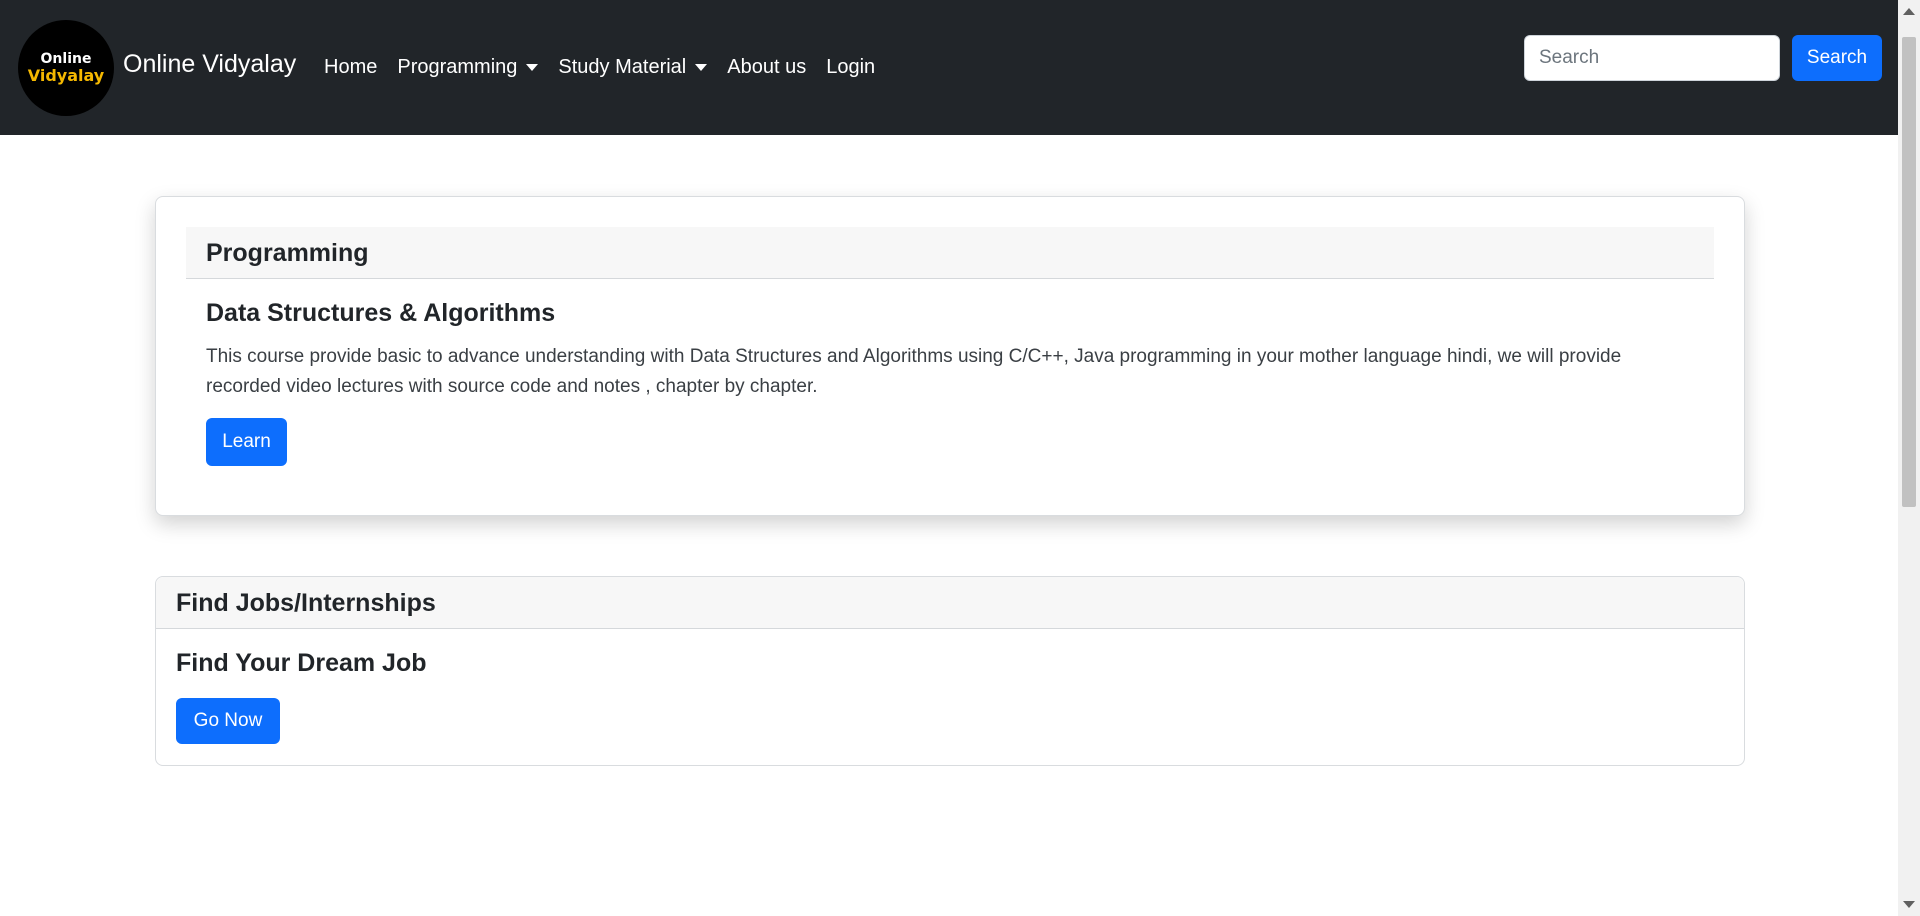 Image resolution: width=1920 pixels, height=916 pixels. I want to click on vertical-scrollbar, so click(1909, 458).